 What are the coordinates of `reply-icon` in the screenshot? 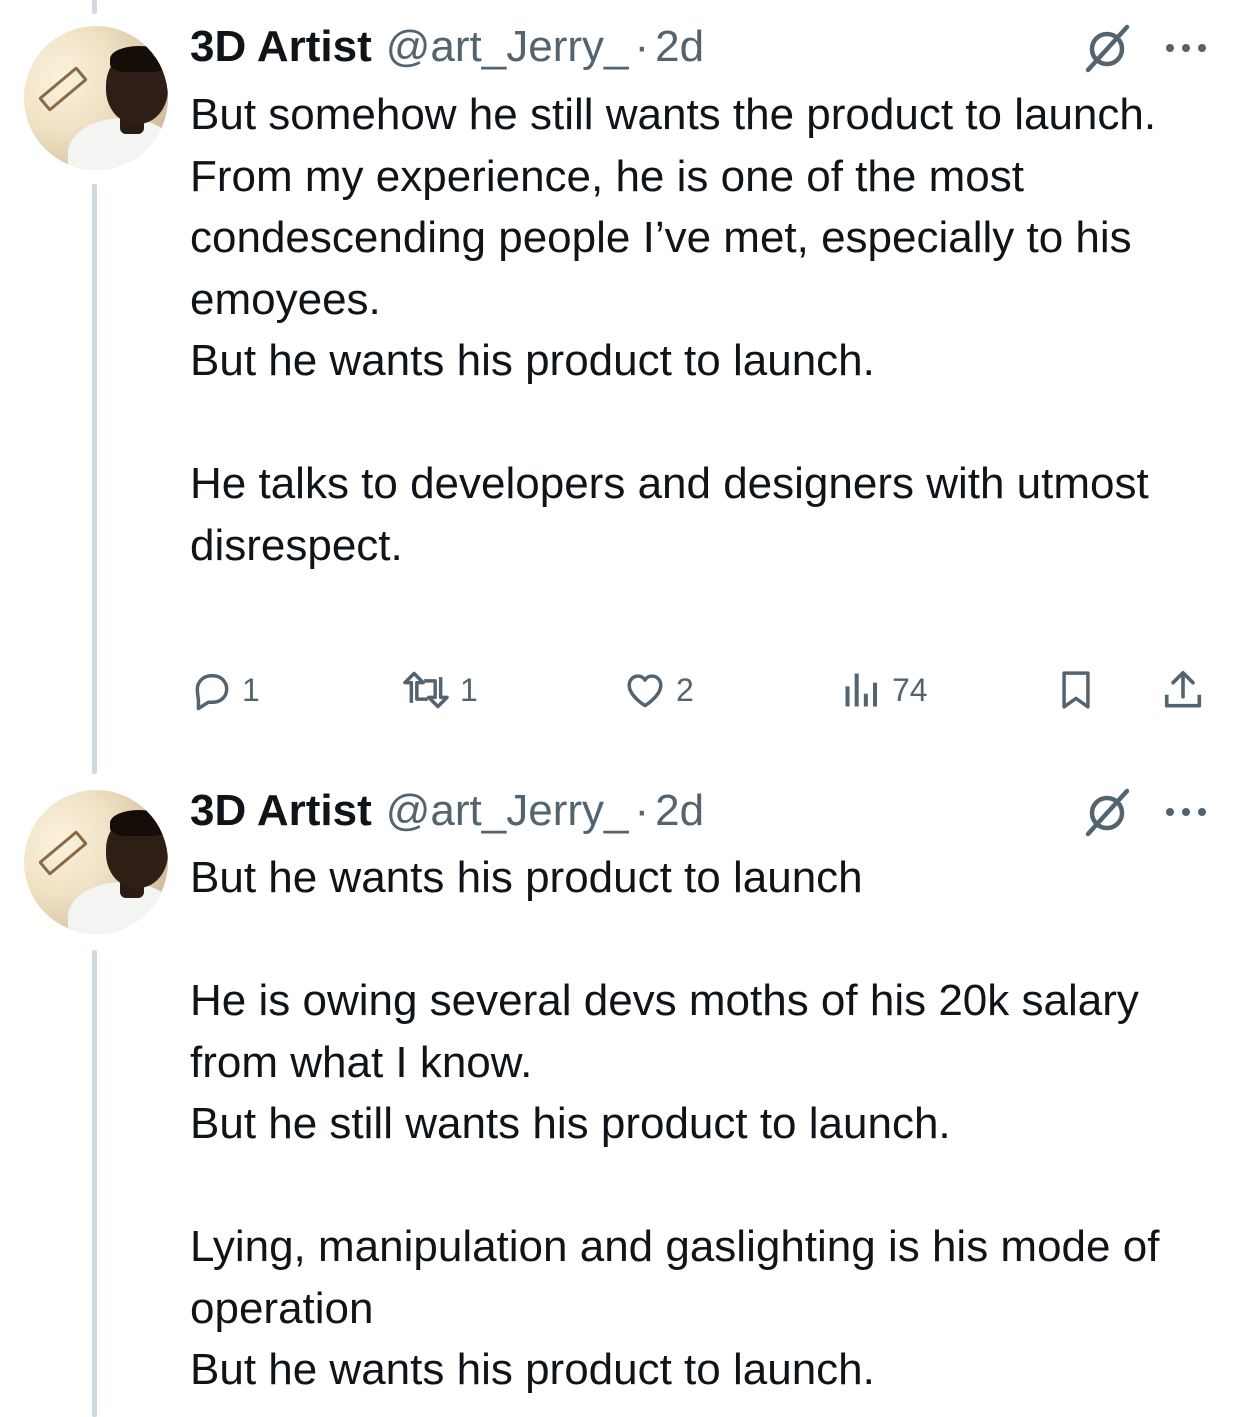 It's located at (212, 692).